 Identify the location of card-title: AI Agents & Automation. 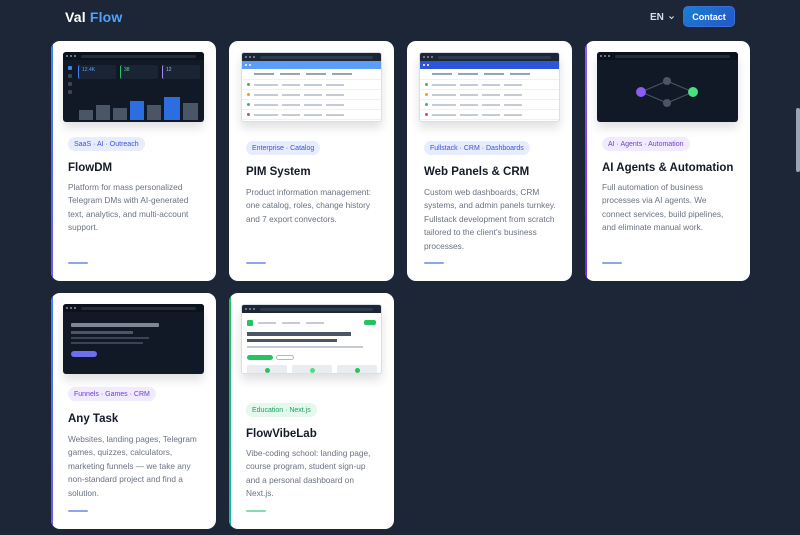
(668, 168).